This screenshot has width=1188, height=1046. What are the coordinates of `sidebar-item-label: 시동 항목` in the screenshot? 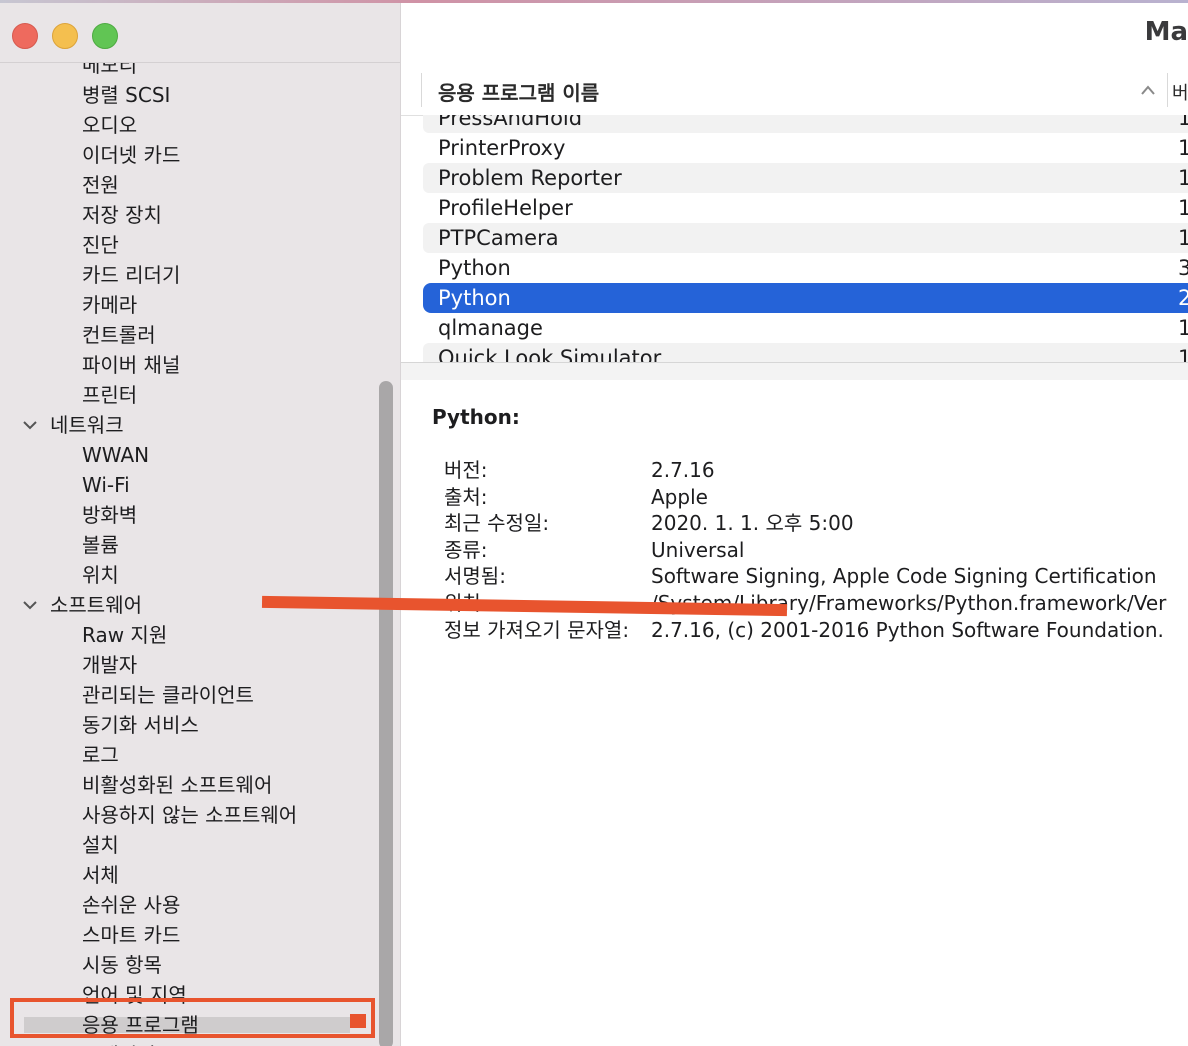 It's located at (122, 965).